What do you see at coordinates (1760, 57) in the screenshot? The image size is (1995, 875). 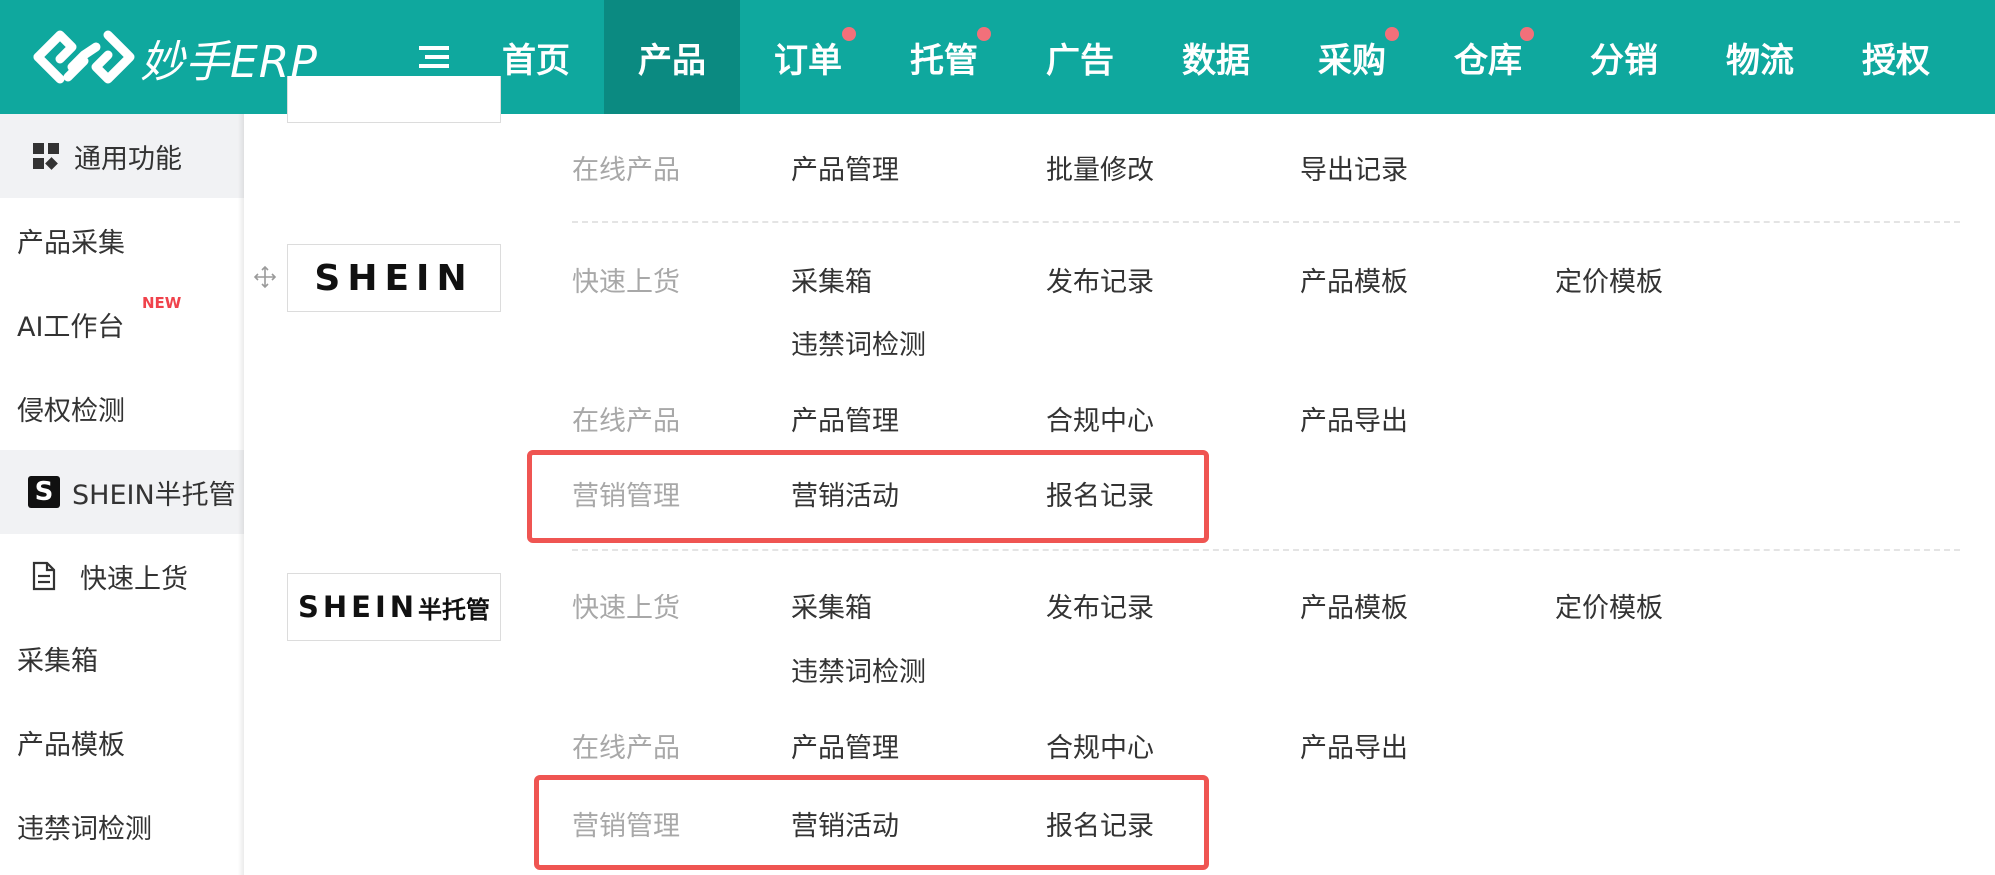 I see `nav-logistics: 物流` at bounding box center [1760, 57].